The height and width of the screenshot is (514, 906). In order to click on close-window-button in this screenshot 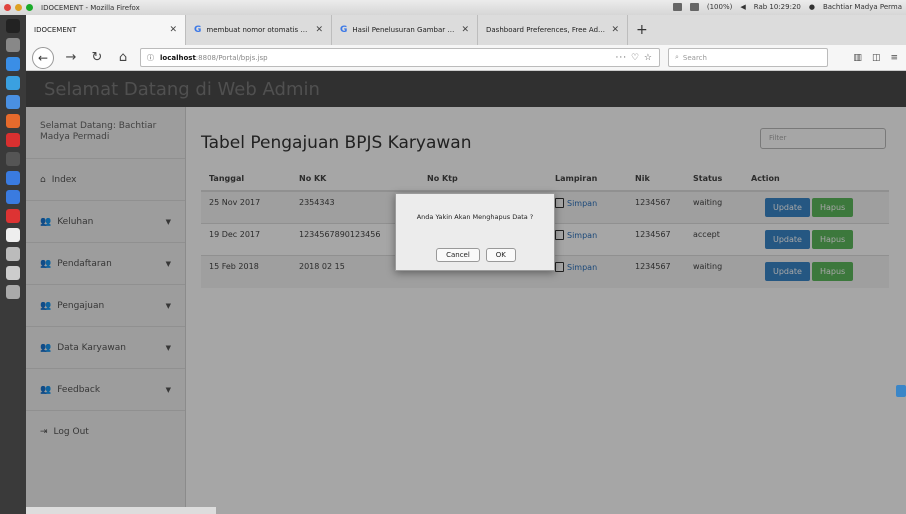, I will do `click(7, 7)`.